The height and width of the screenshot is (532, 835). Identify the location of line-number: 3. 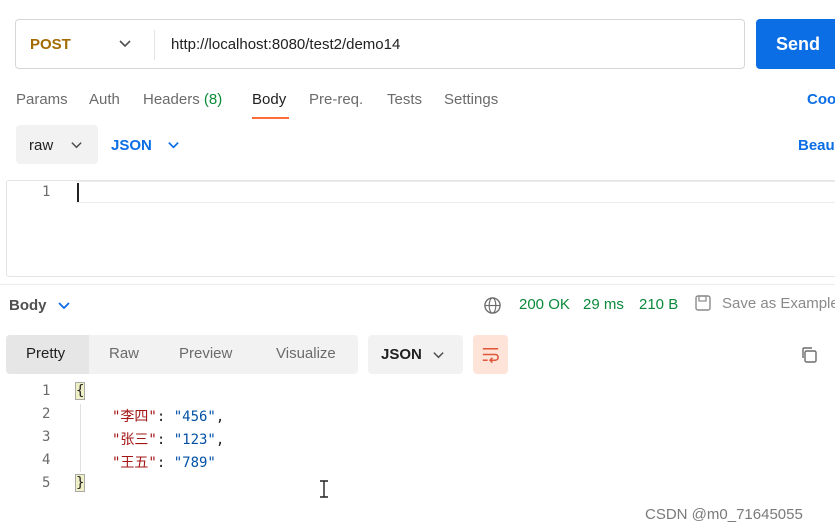
(46, 437).